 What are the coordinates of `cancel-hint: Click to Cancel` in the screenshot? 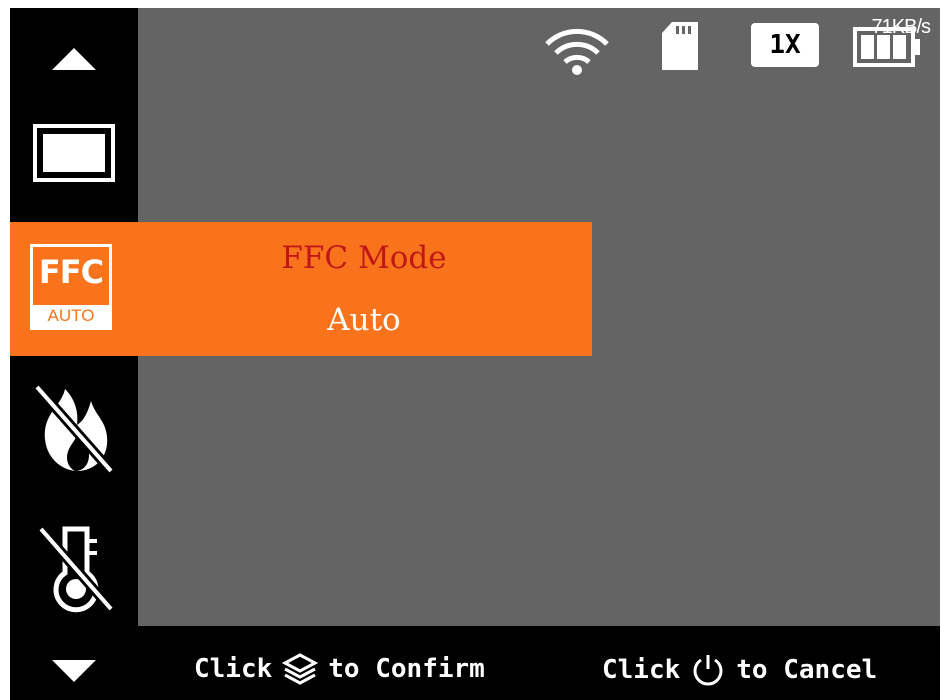 It's located at (739, 670).